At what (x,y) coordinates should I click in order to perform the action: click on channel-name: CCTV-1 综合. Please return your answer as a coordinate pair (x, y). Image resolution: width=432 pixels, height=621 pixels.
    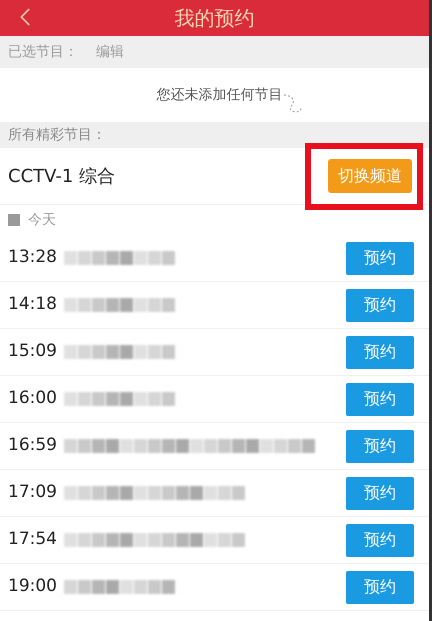
    Looking at the image, I should click on (62, 176).